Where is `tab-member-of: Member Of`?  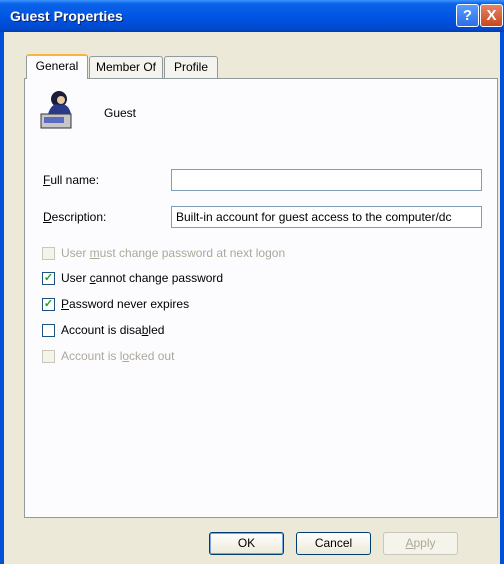 tab-member-of: Member Of is located at coordinates (126, 67).